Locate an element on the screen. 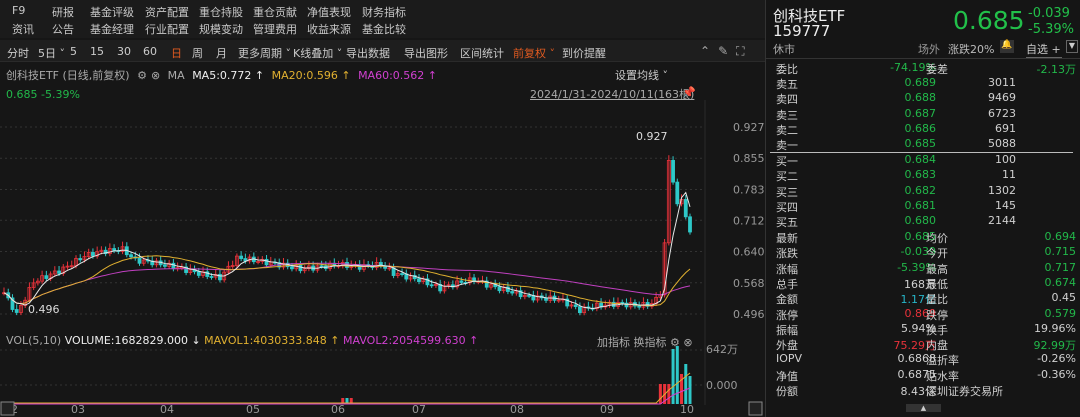 The height and width of the screenshot is (417, 1080). switch-indicator-button: 换指标 is located at coordinates (650, 342).